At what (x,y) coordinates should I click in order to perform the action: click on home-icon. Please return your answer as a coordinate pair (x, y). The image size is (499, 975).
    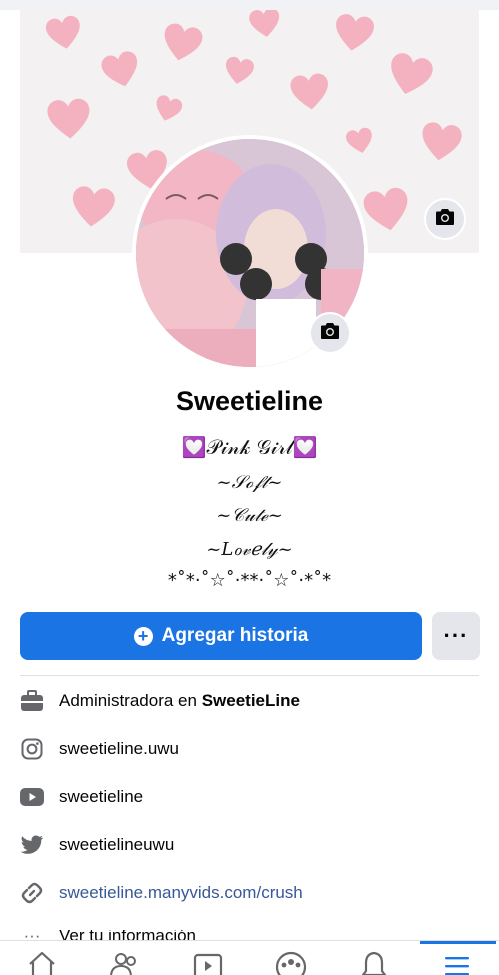
    Looking at the image, I should click on (42, 963).